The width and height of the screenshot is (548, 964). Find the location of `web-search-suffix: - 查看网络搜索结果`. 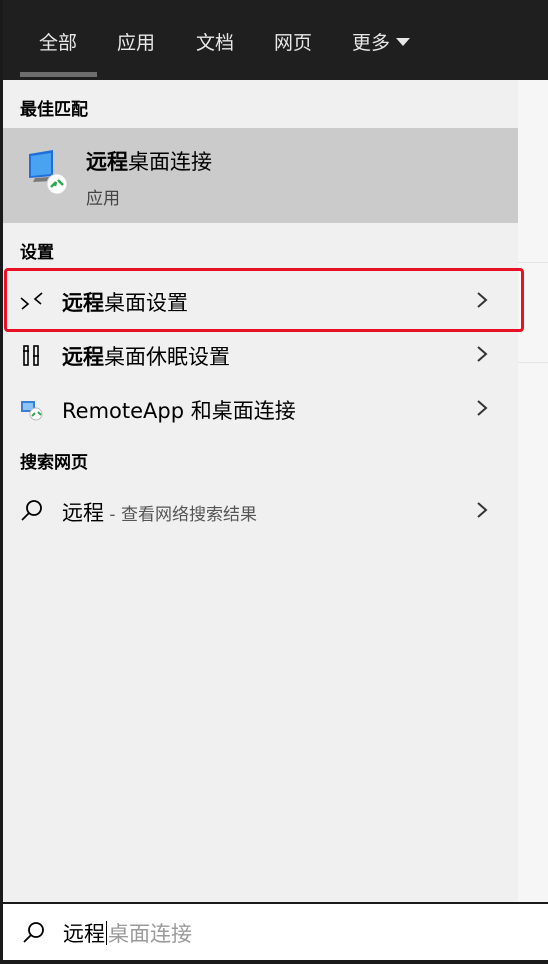

web-search-suffix: - 查看网络搜索结果 is located at coordinates (180, 515).